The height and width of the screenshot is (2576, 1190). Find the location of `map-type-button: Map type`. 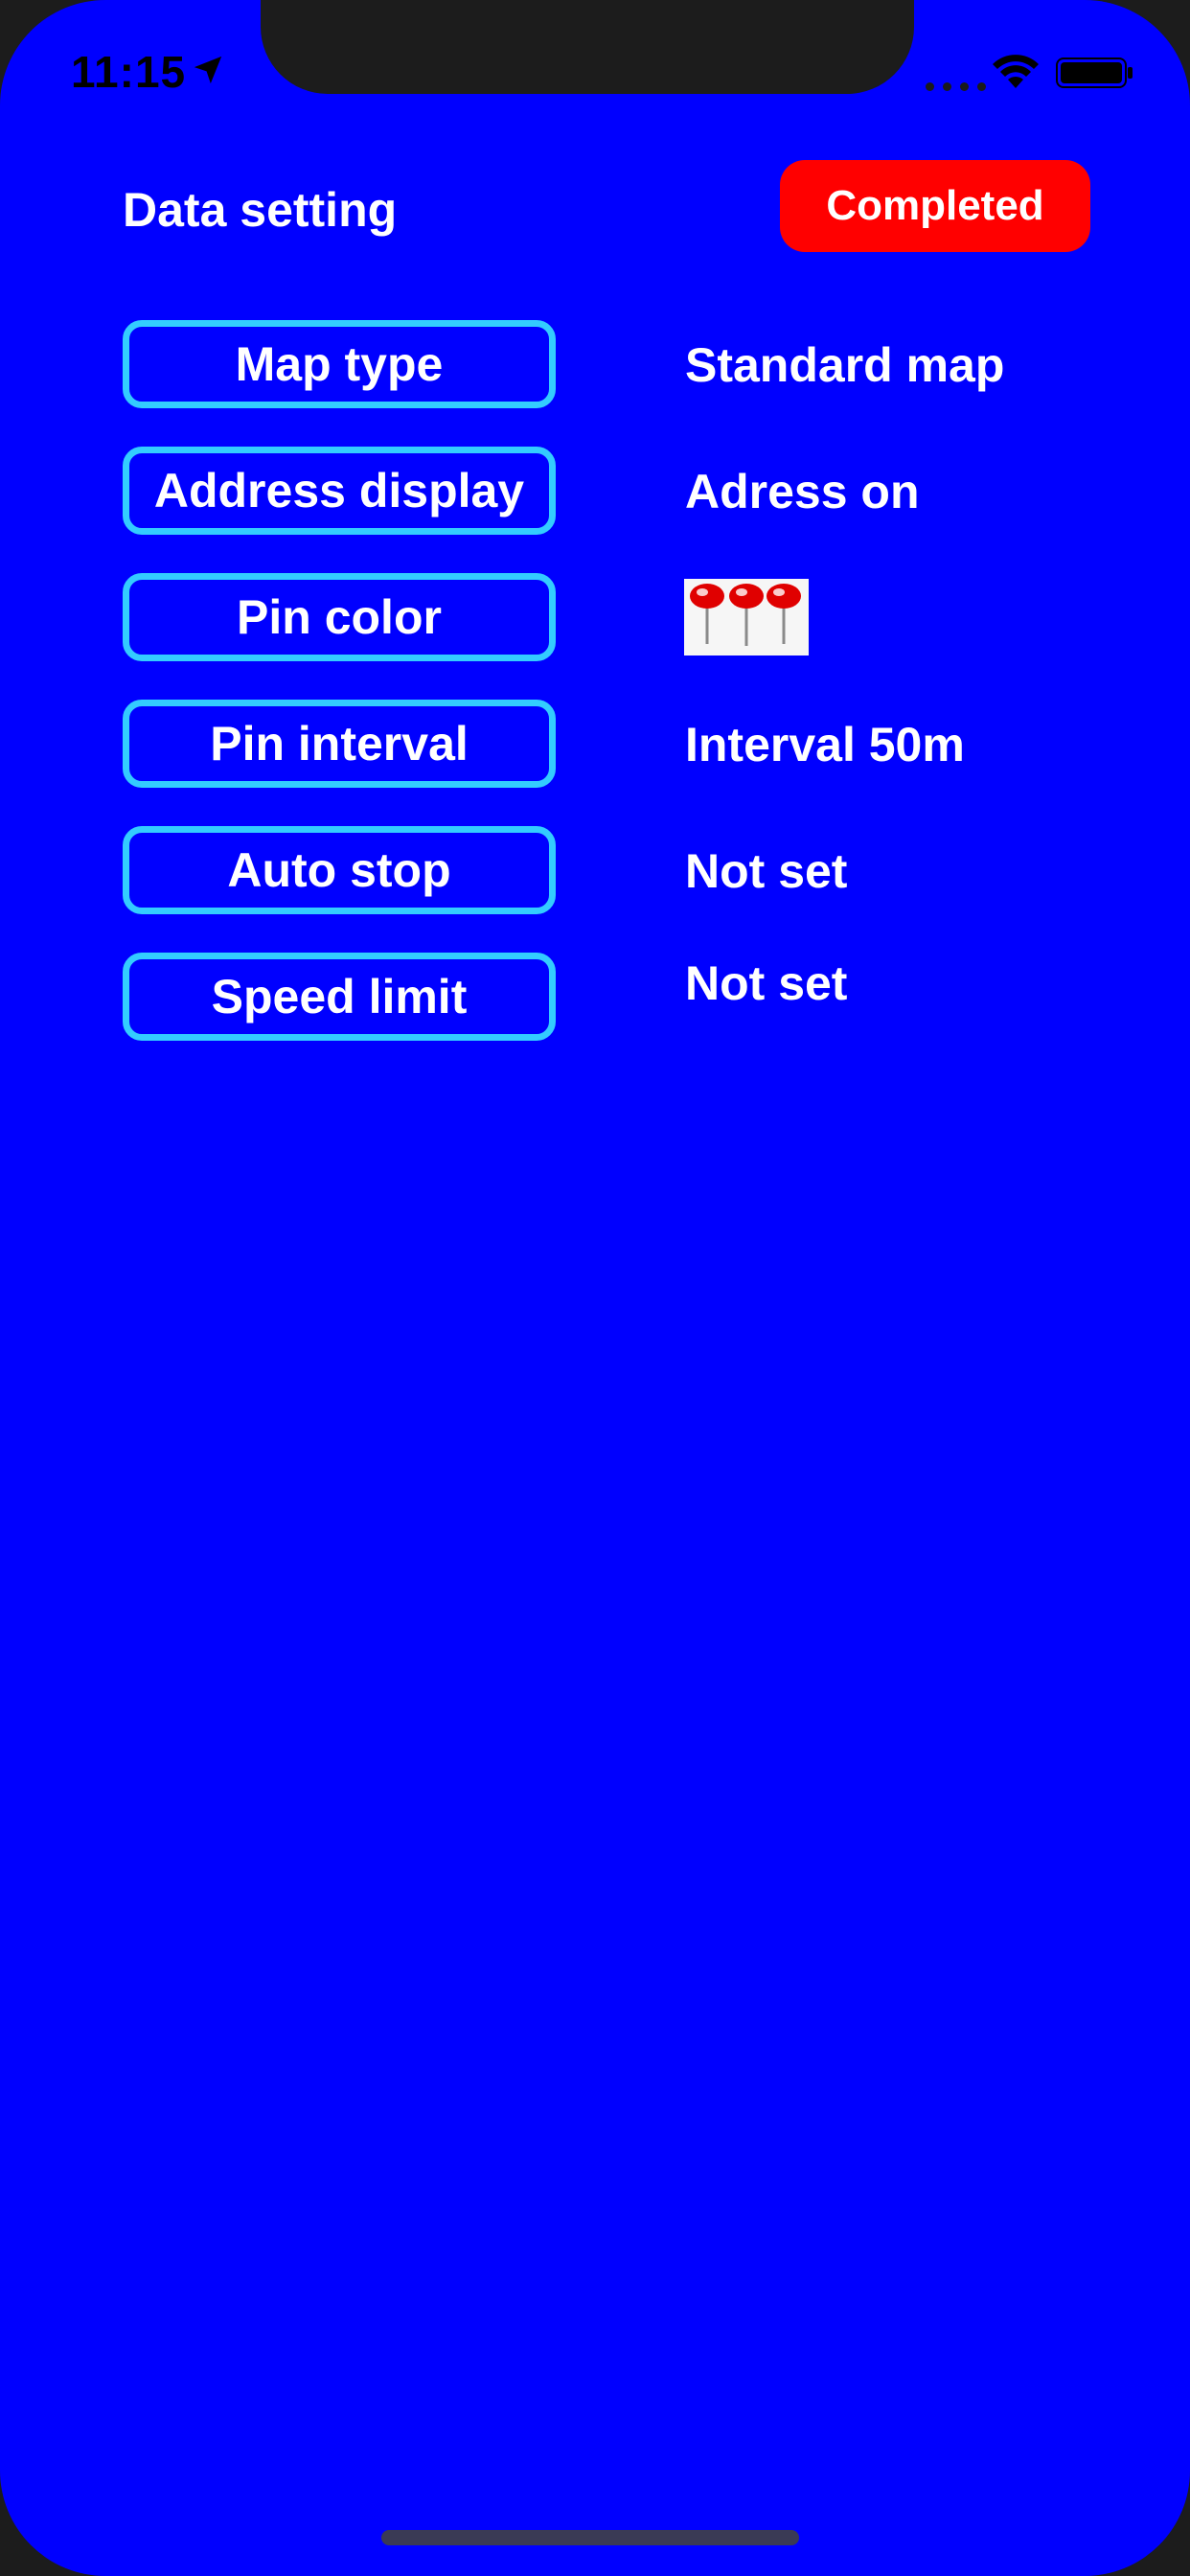

map-type-button: Map type is located at coordinates (340, 364).